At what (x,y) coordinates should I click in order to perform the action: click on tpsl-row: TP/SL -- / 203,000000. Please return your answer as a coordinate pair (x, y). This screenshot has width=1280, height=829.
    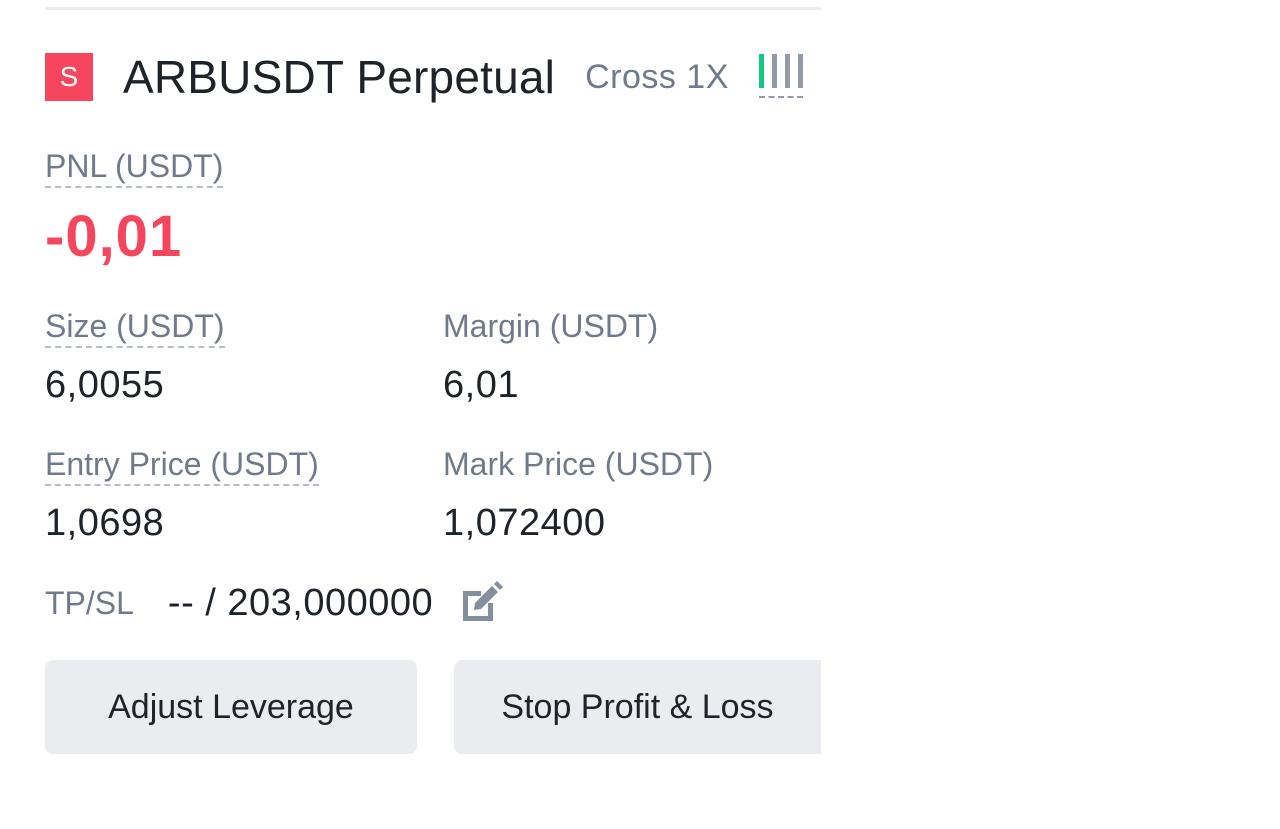
    Looking at the image, I should click on (274, 603).